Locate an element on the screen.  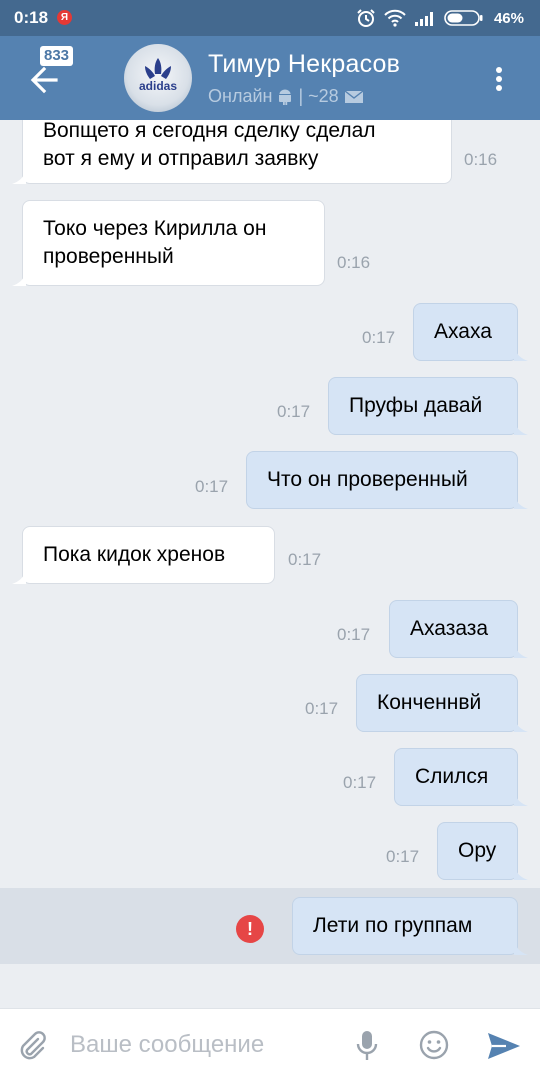
message-text: Лети по группам is located at coordinates (393, 925).